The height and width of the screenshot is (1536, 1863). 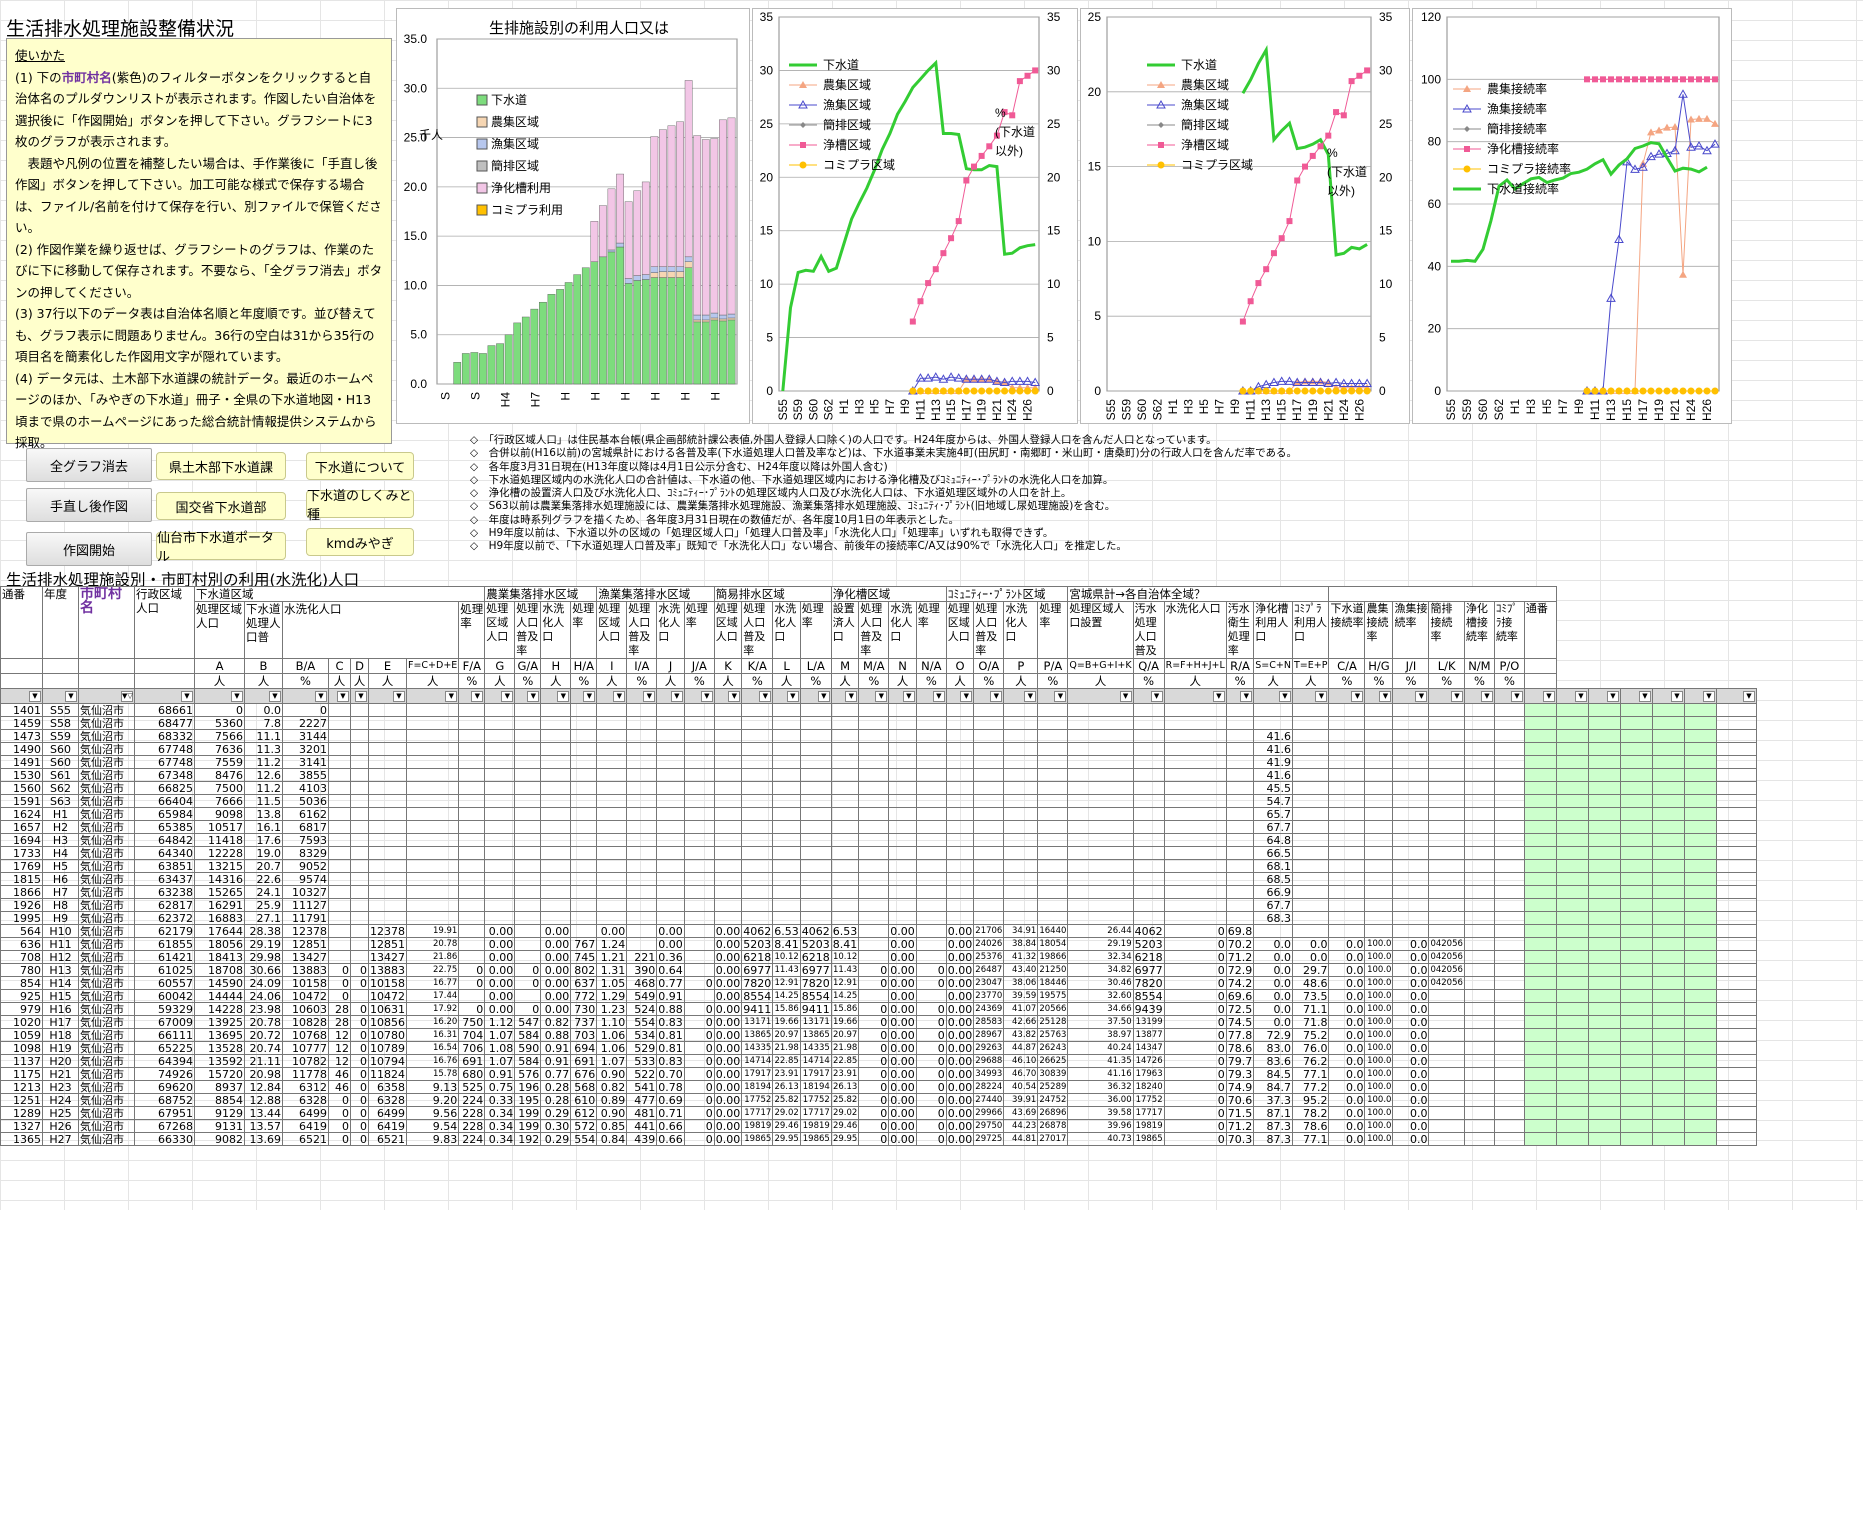 What do you see at coordinates (305, 1048) in the screenshot?
I see `data-cell: 10777` at bounding box center [305, 1048].